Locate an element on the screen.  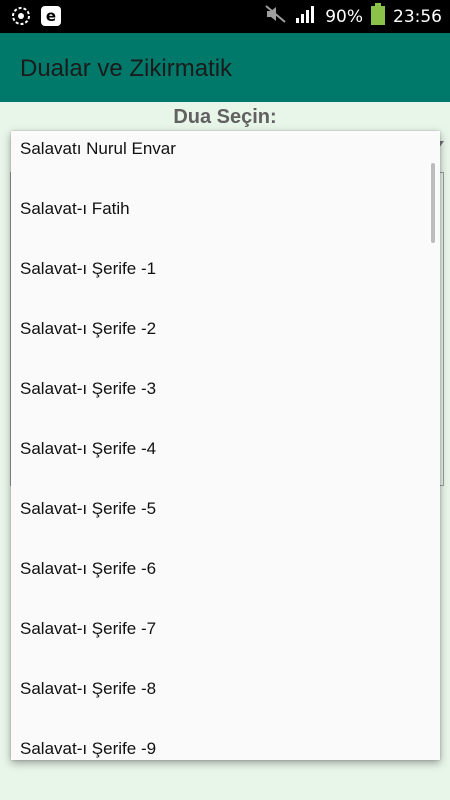
status-indicators: 90% 23:56 is located at coordinates (353, 16).